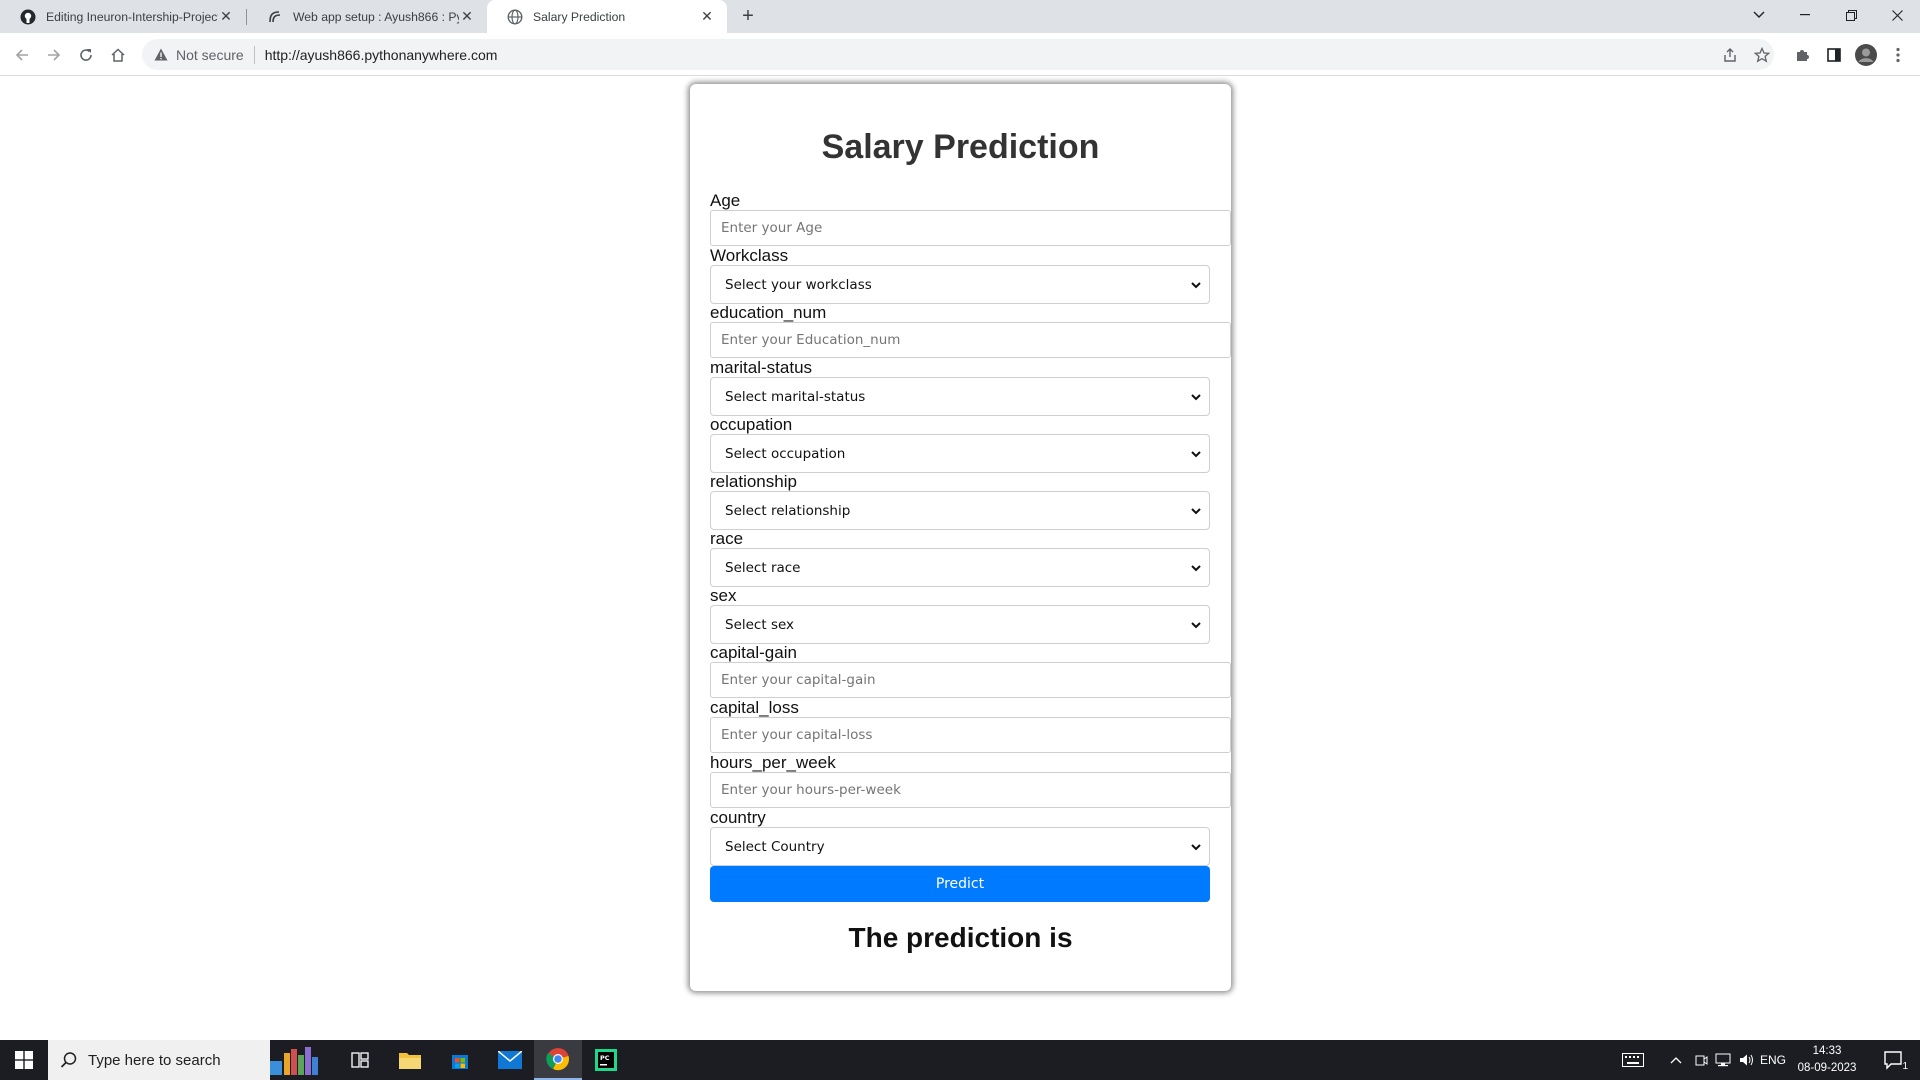 The image size is (1920, 1080). What do you see at coordinates (1759, 15) in the screenshot?
I see `tab-search-icon` at bounding box center [1759, 15].